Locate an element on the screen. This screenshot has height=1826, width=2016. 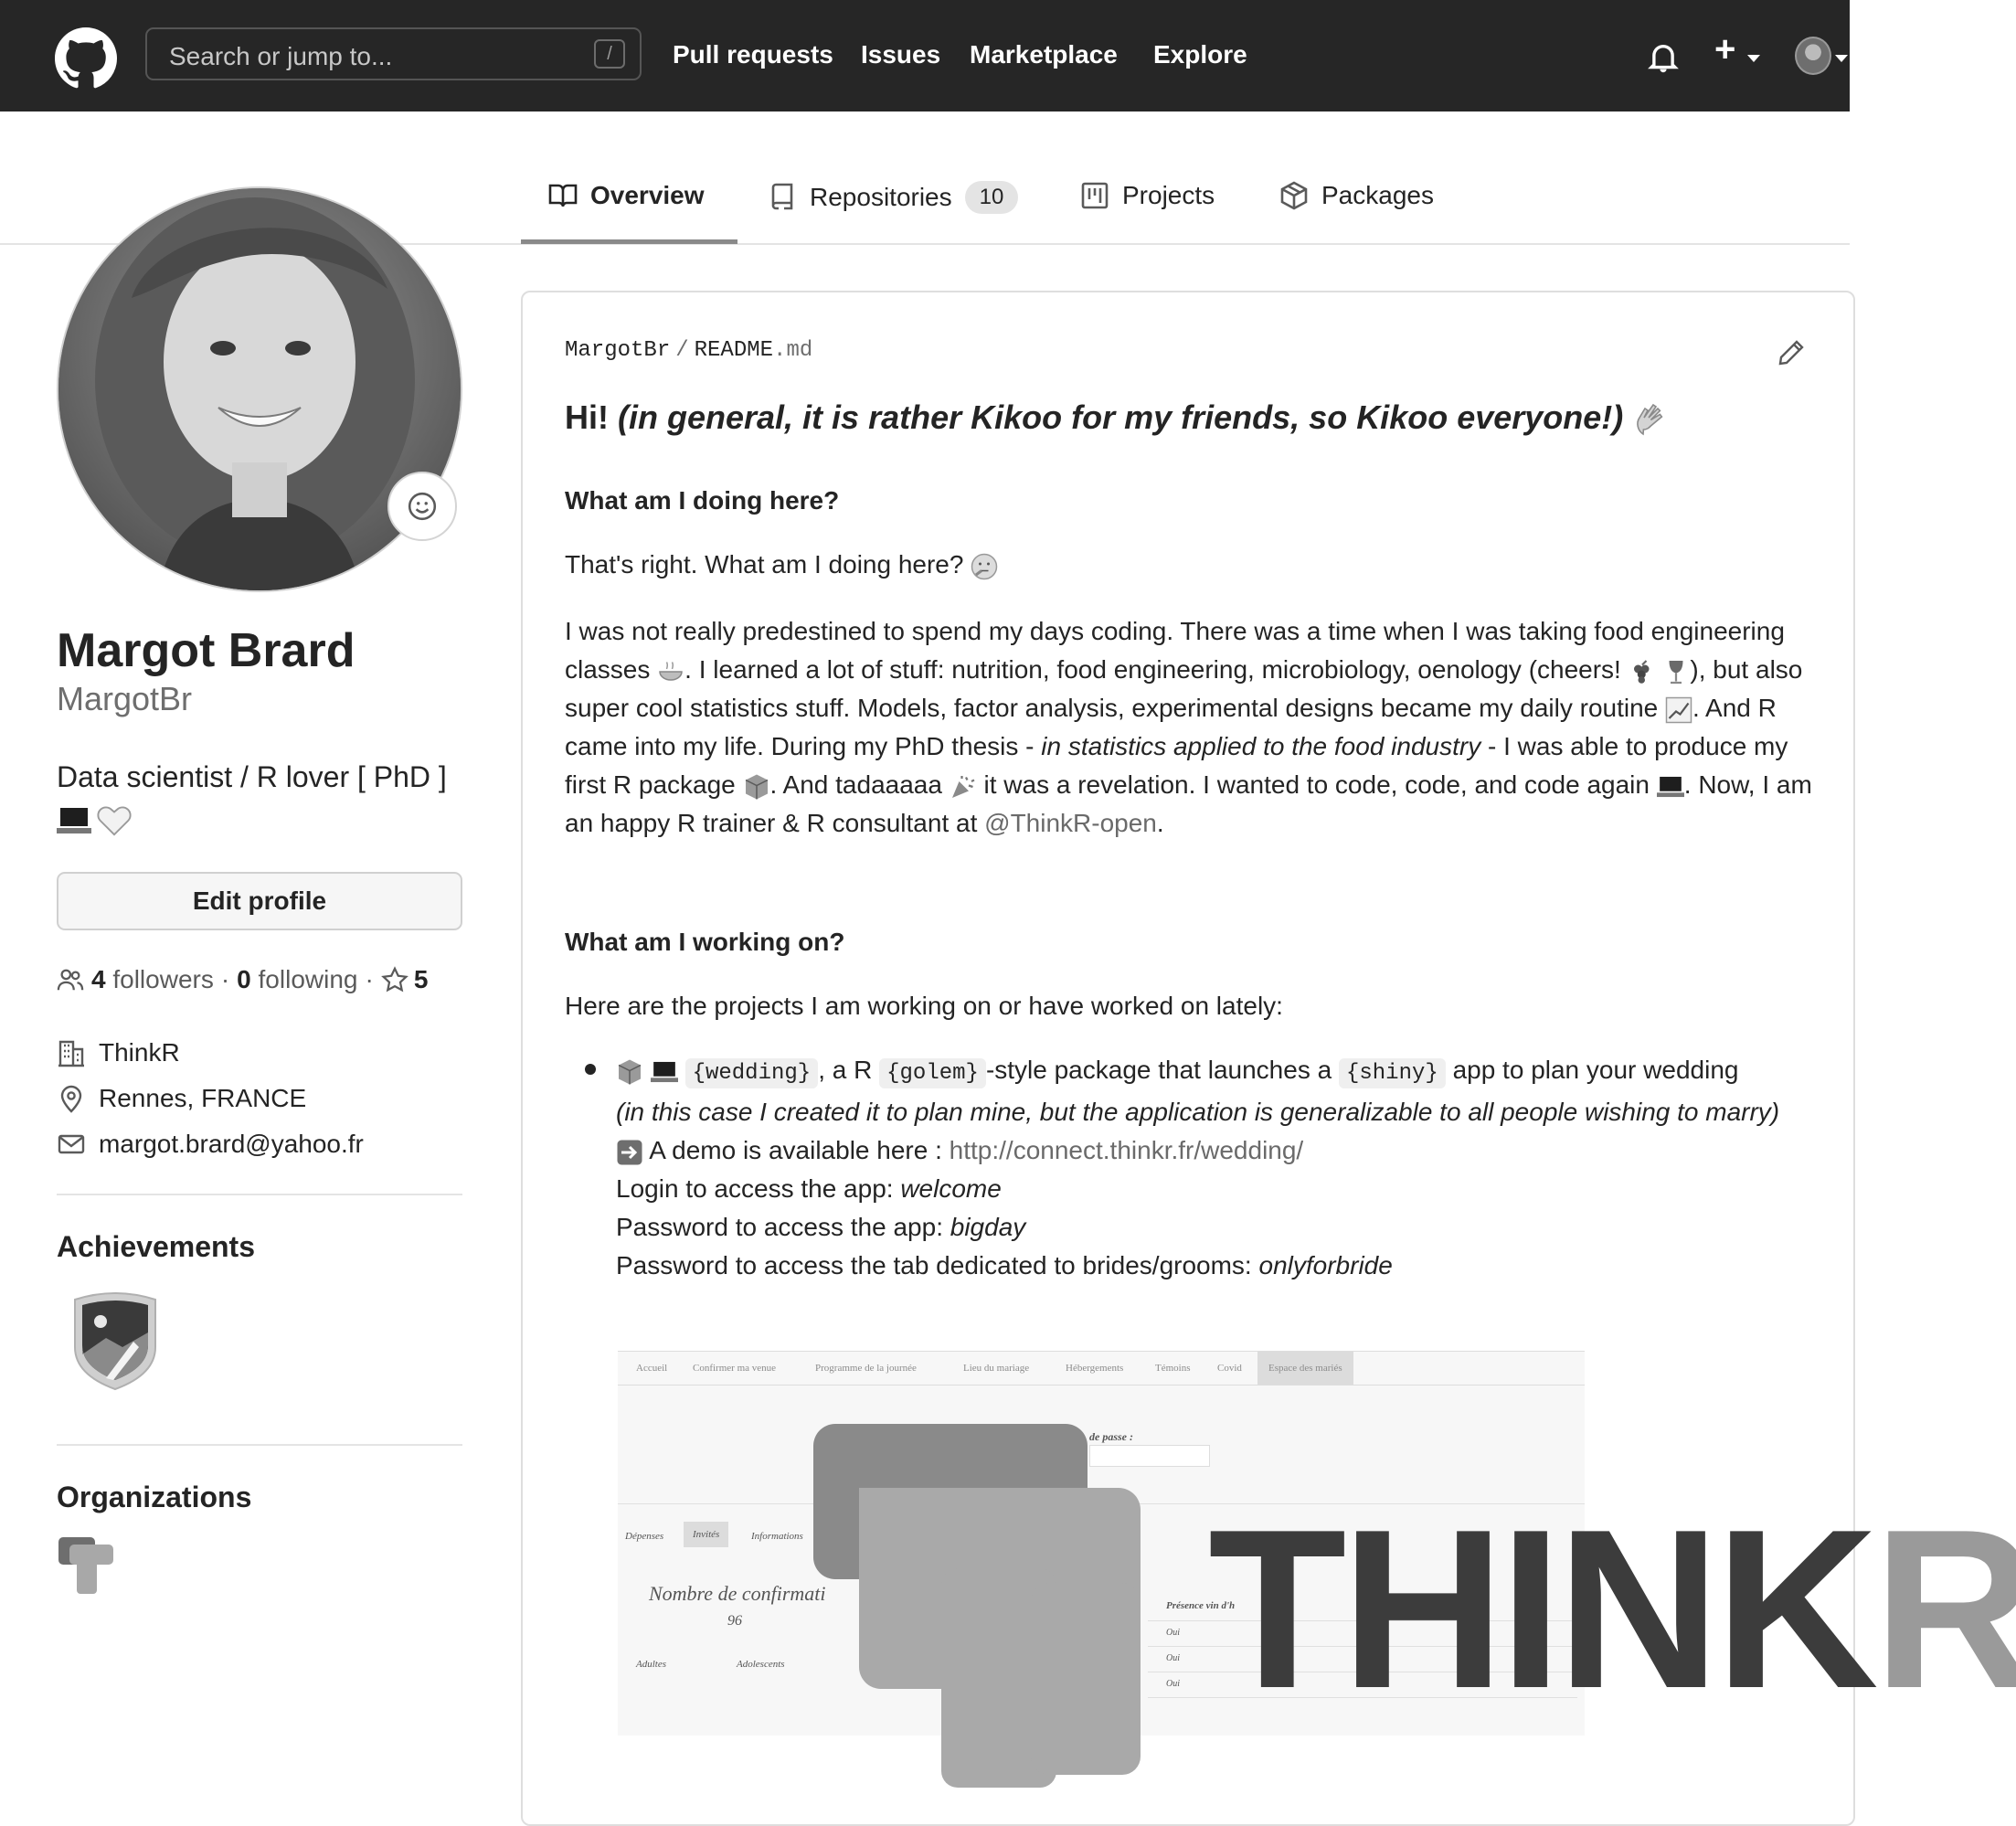
email-text: margot.brard@yahoo.fr is located at coordinates (232, 1144).